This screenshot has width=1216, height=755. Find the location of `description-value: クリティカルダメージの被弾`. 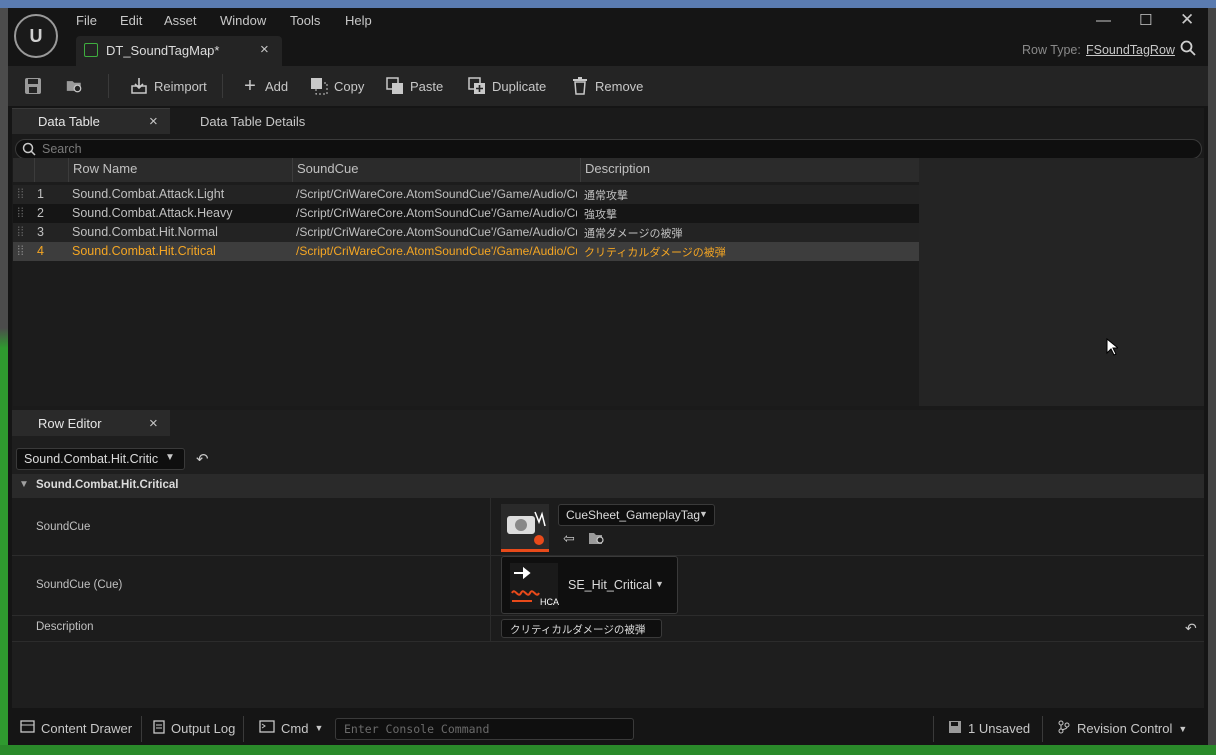

description-value: クリティカルダメージの被弾 is located at coordinates (578, 630).